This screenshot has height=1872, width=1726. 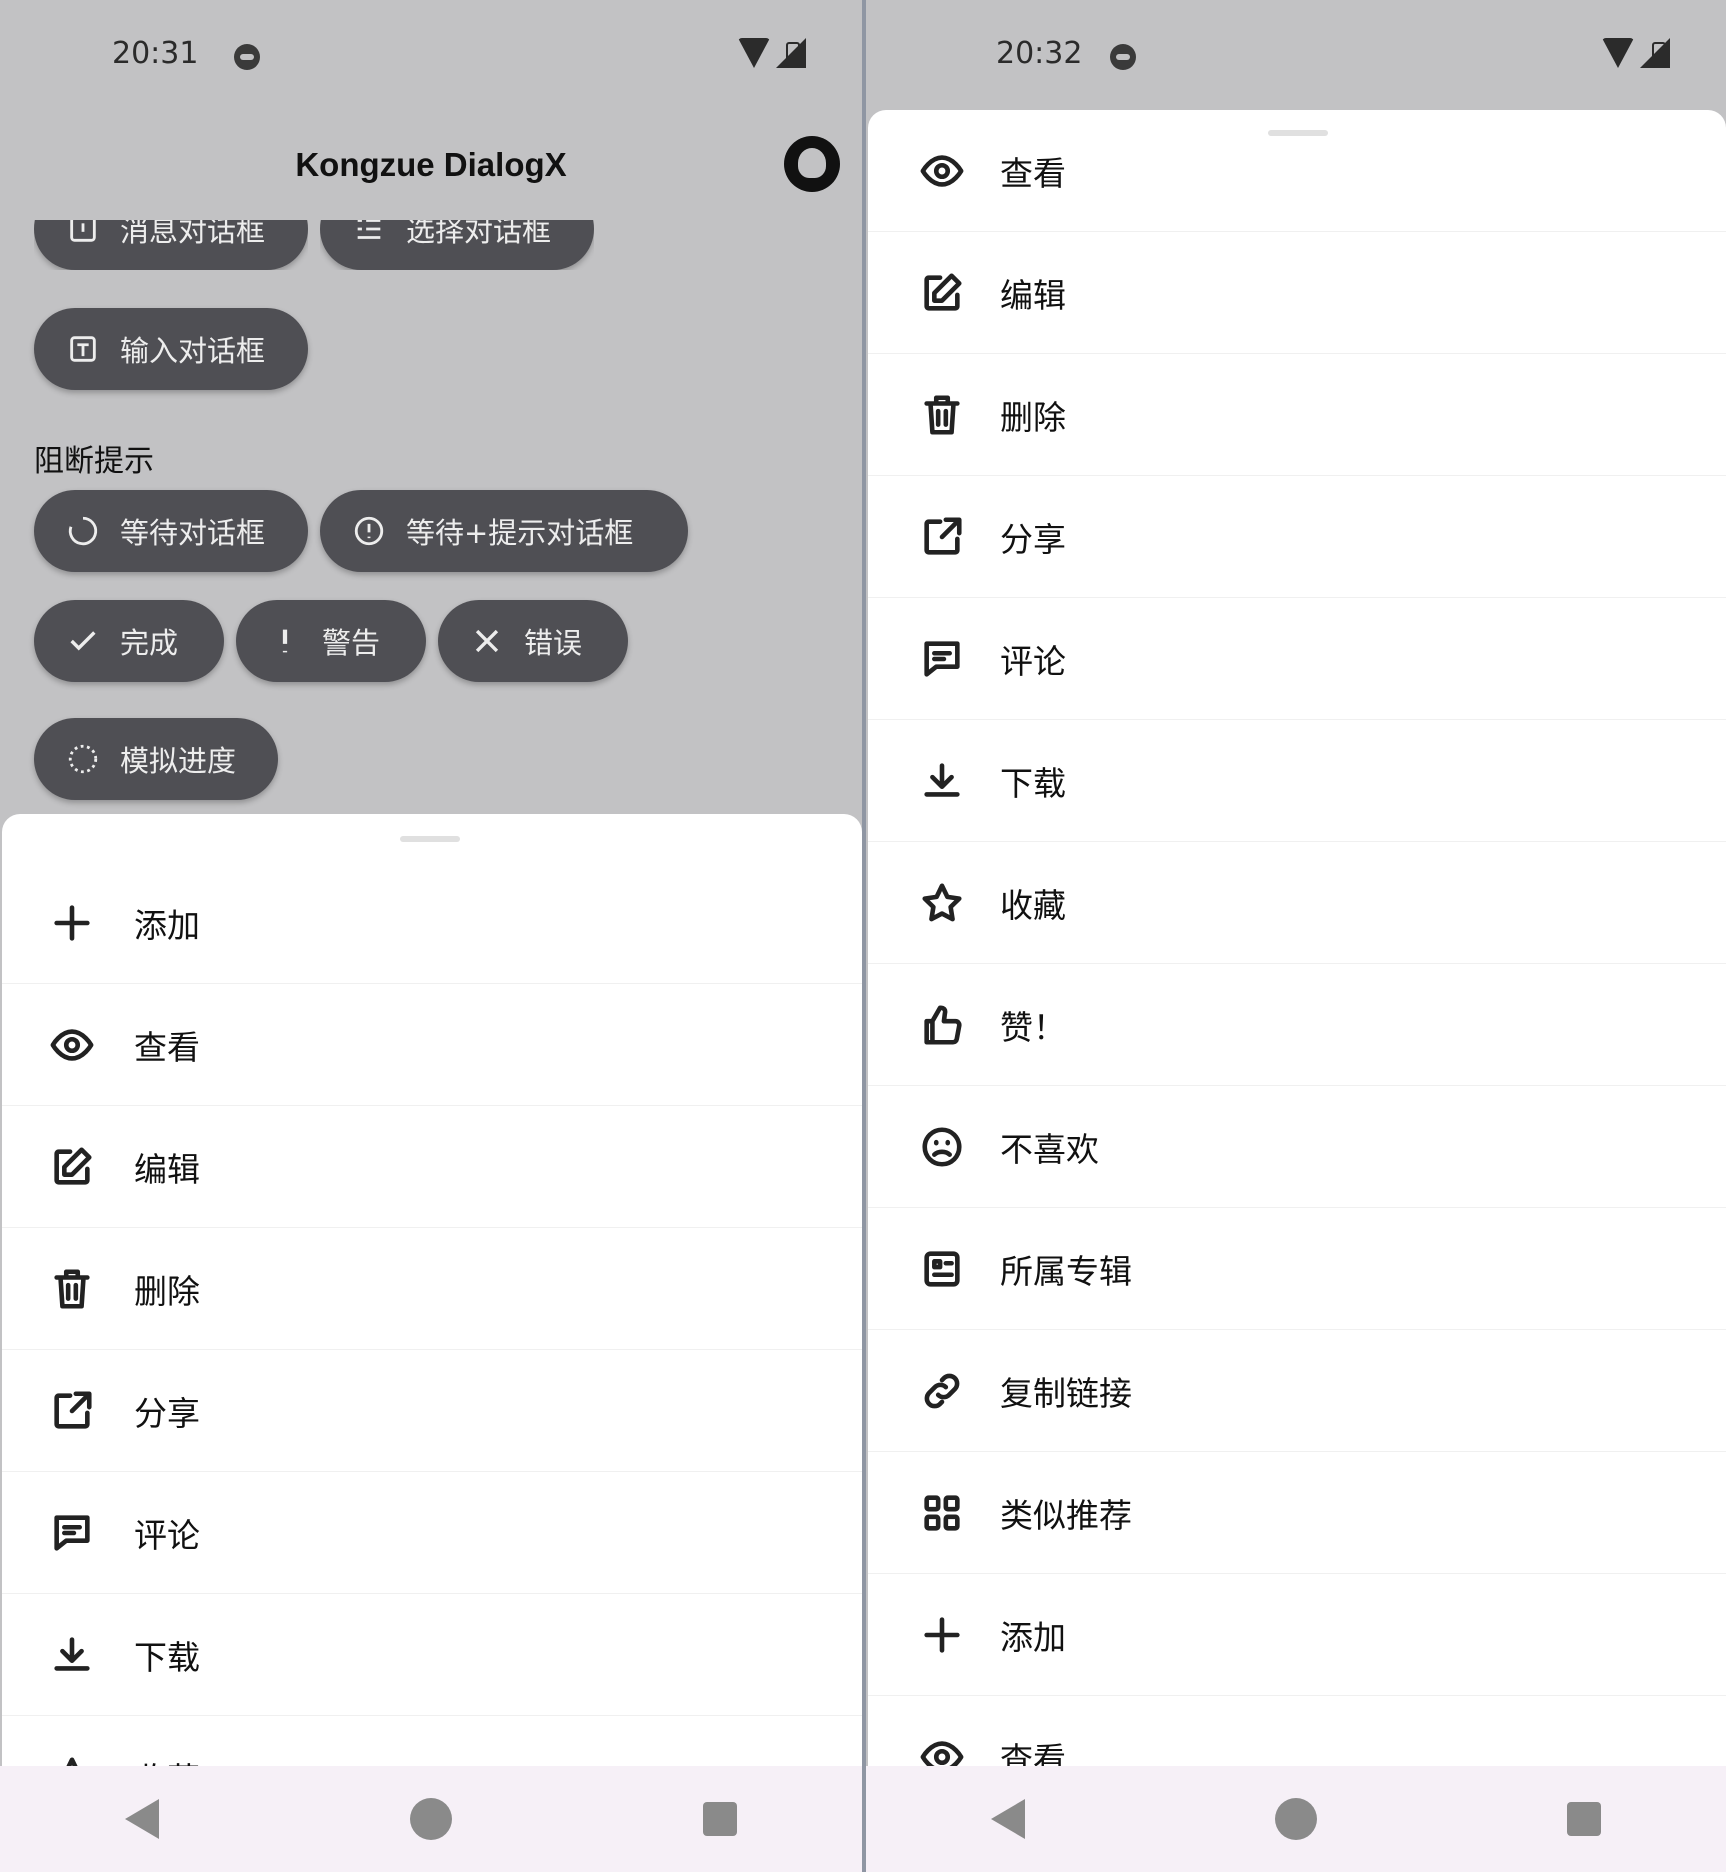 What do you see at coordinates (942, 659) in the screenshot?
I see `comment-icon` at bounding box center [942, 659].